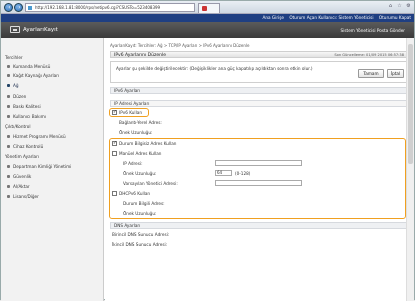 The width and height of the screenshot is (415, 301). What do you see at coordinates (259, 103) in the screenshot?
I see `section-ip-address-settings: IP Adresi Ayarları` at bounding box center [259, 103].